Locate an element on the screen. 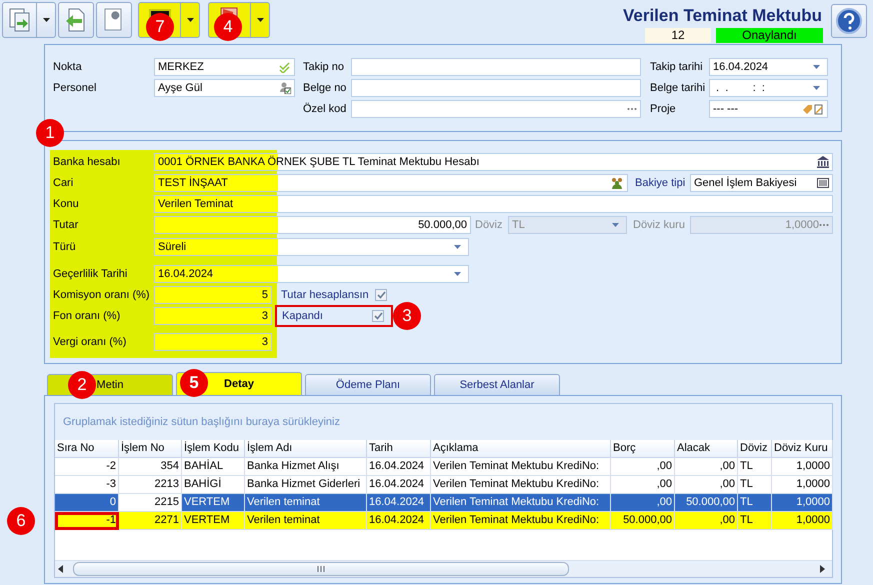  amount-field: 50.000,00 is located at coordinates (312, 225).